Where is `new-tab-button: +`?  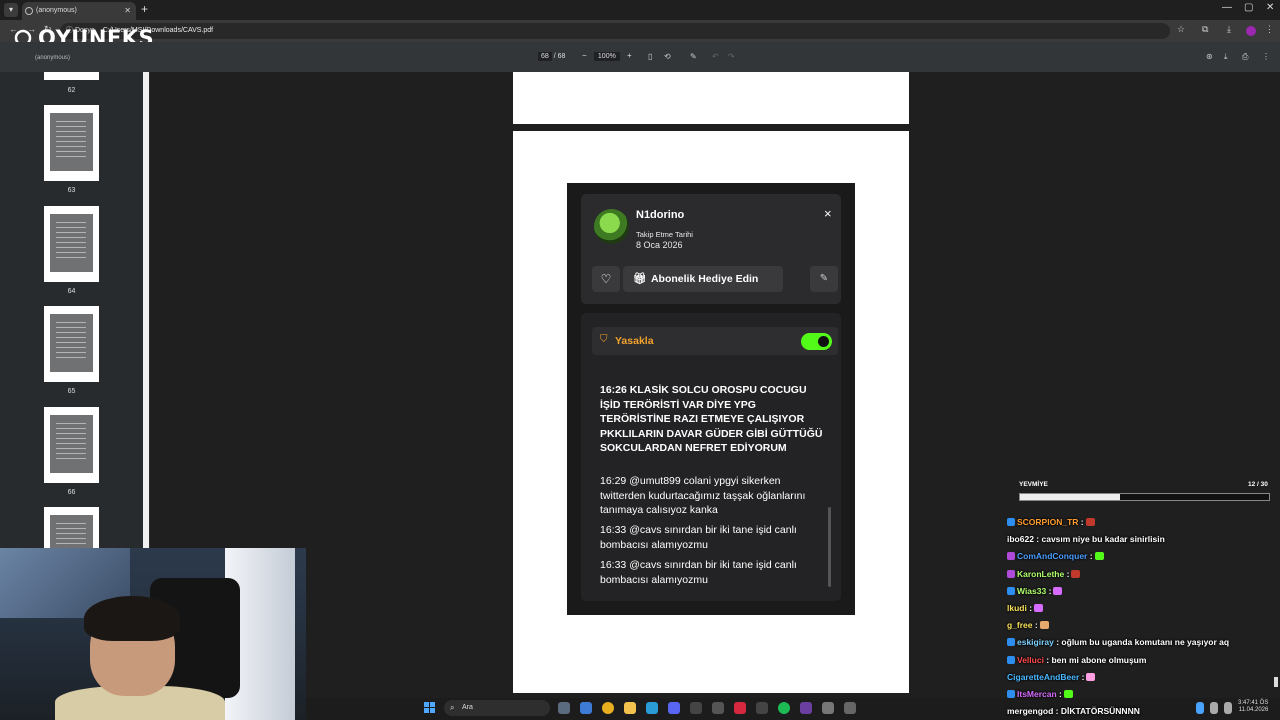
new-tab-button: + is located at coordinates (144, 9).